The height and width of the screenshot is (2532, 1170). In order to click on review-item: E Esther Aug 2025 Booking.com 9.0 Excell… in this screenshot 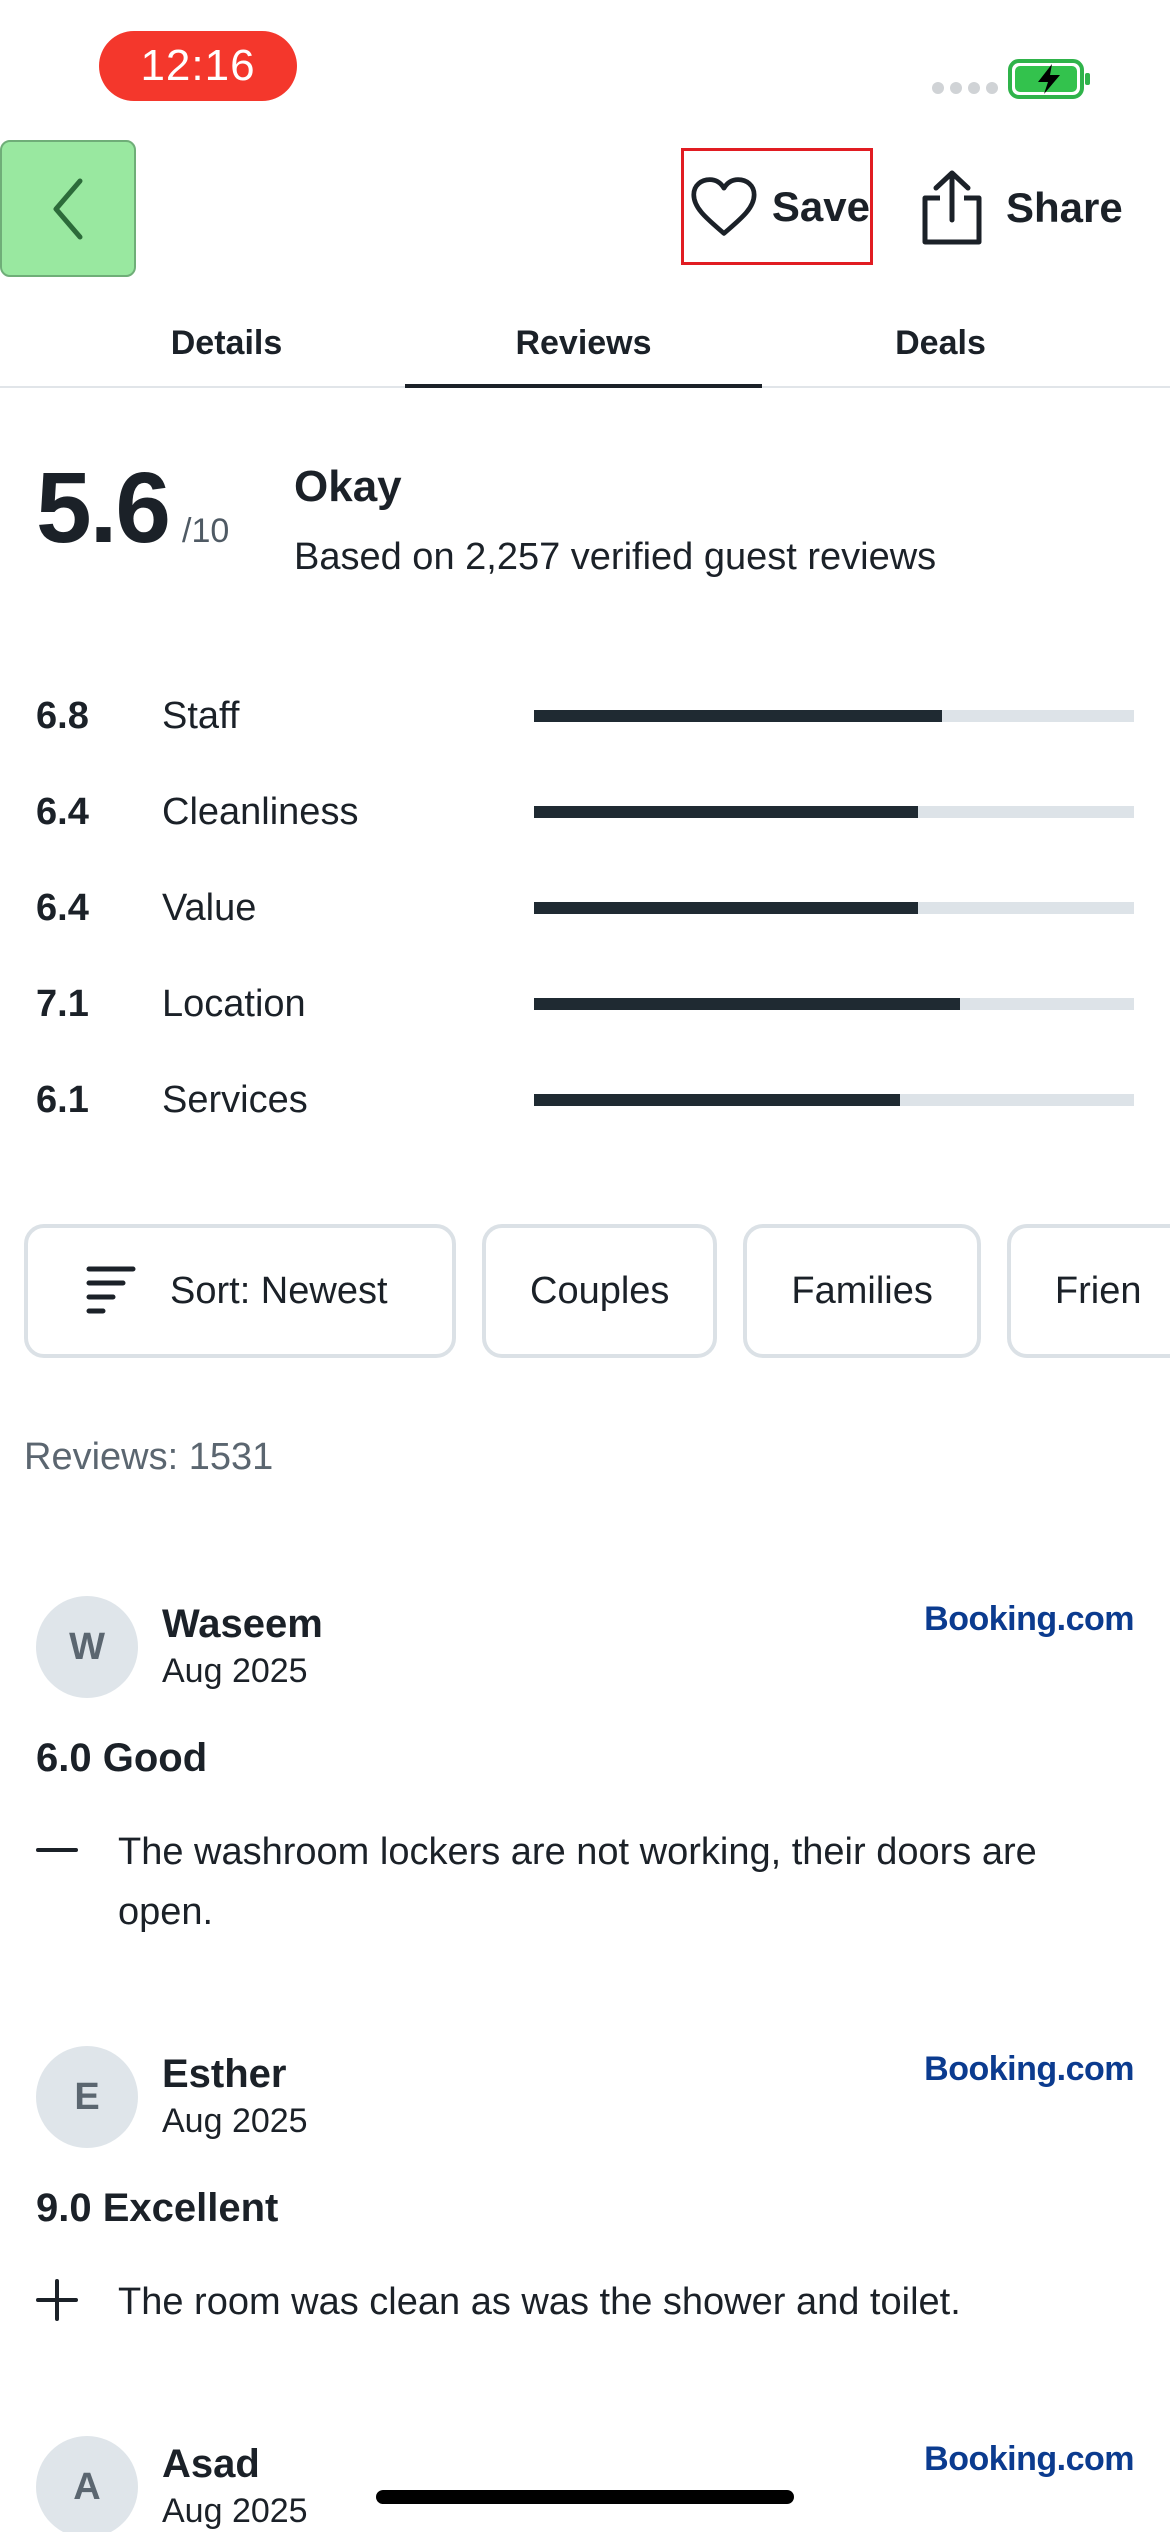, I will do `click(585, 2206)`.